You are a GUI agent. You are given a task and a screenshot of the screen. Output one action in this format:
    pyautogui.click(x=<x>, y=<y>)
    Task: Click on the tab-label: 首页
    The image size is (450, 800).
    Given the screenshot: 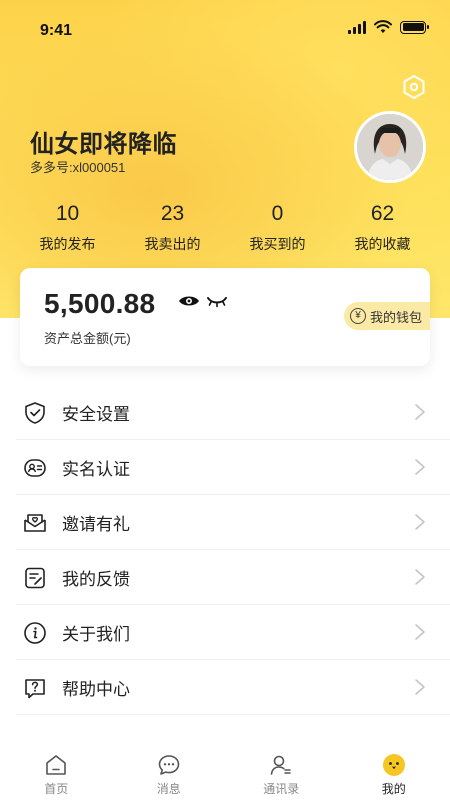 What is the action you would take?
    pyautogui.click(x=56, y=789)
    